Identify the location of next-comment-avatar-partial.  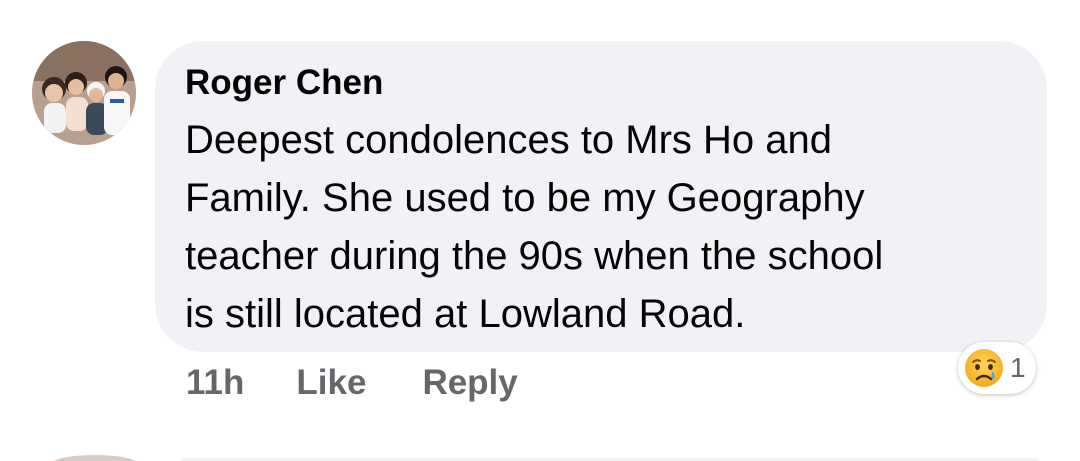
(95, 458).